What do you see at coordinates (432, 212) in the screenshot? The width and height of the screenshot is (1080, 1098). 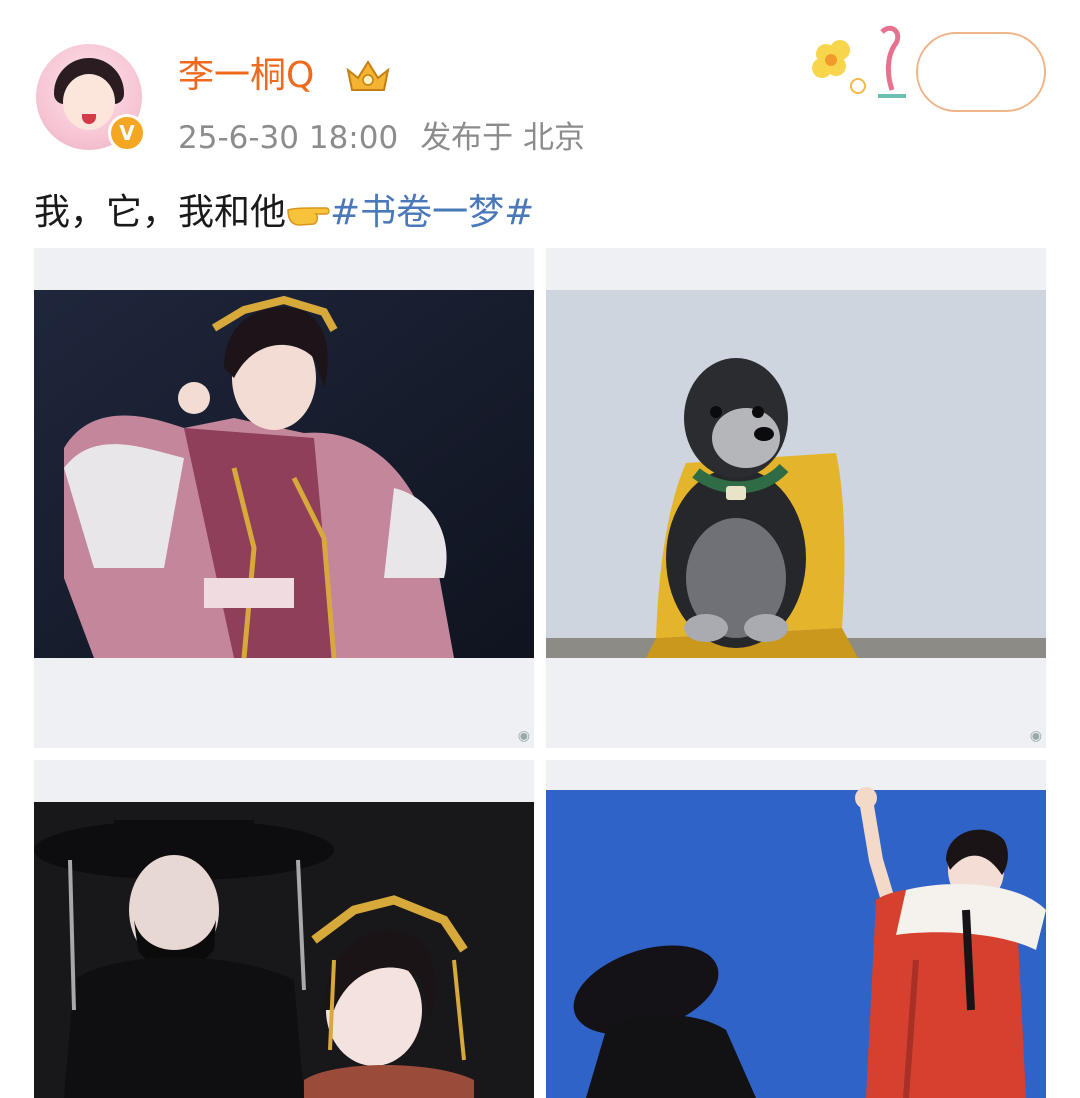 I see `hashtag-link: #书卷一梦#` at bounding box center [432, 212].